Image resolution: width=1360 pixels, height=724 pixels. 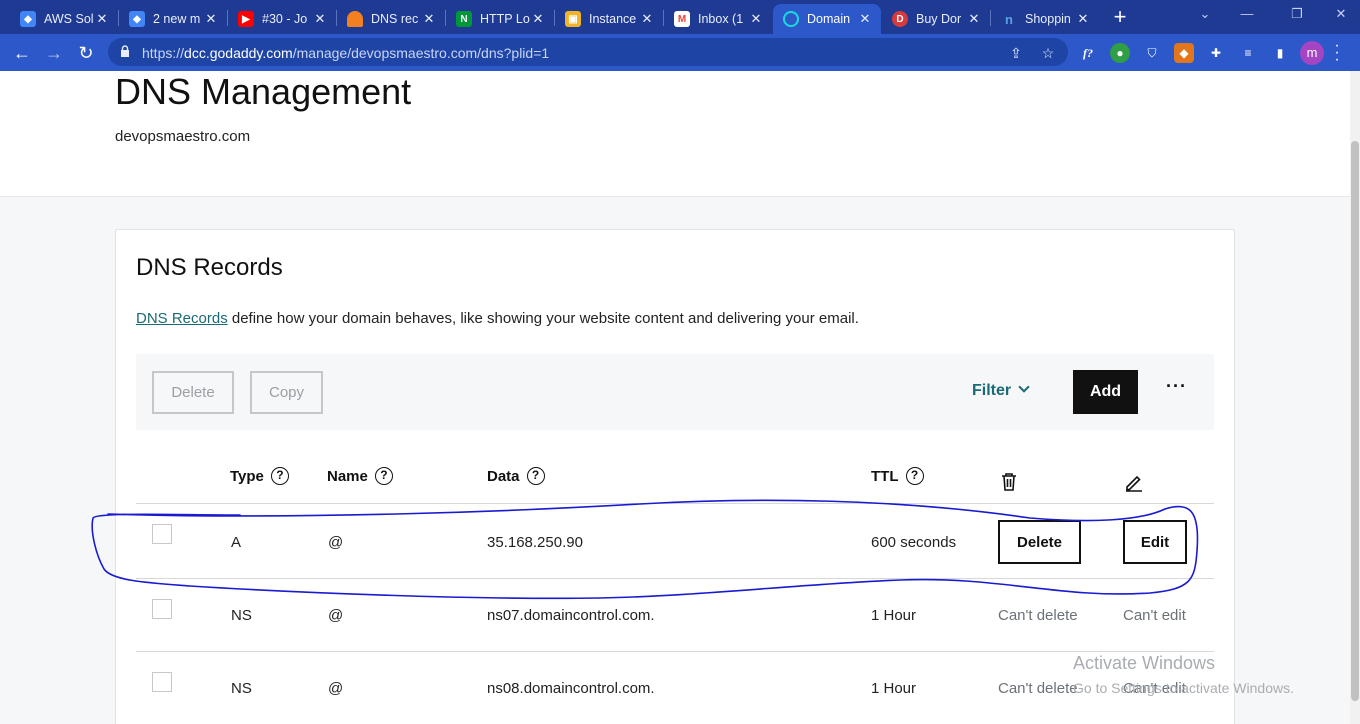 What do you see at coordinates (1048, 19) in the screenshot?
I see `tab-title: Shoppin` at bounding box center [1048, 19].